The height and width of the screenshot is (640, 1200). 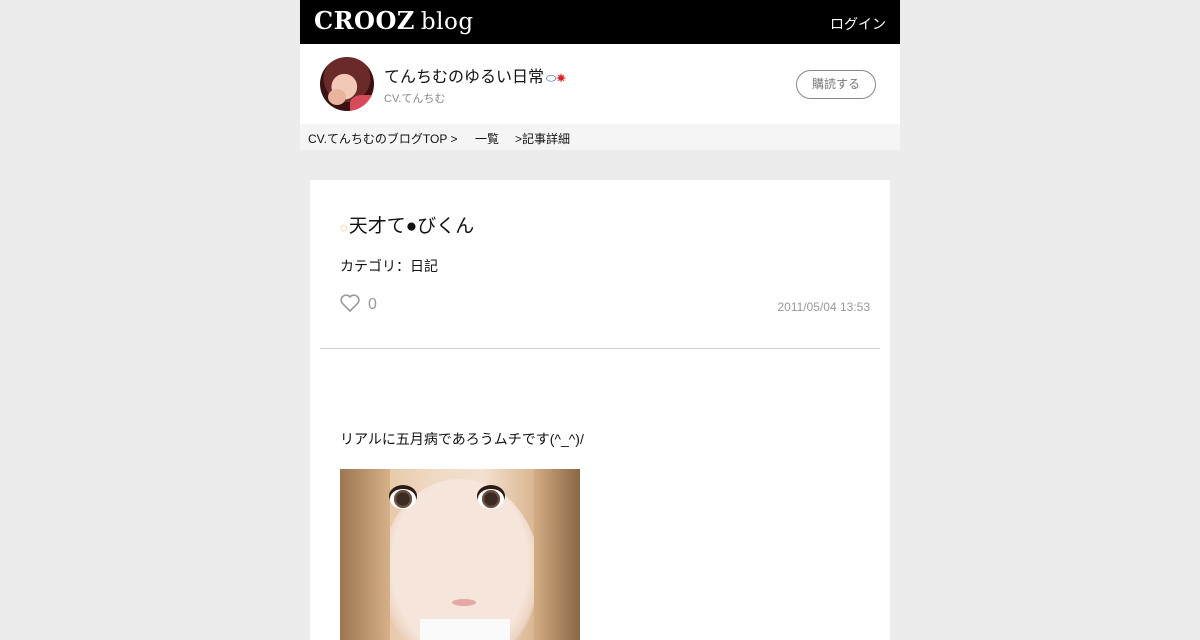 I want to click on photo-eye-left, so click(x=403, y=499).